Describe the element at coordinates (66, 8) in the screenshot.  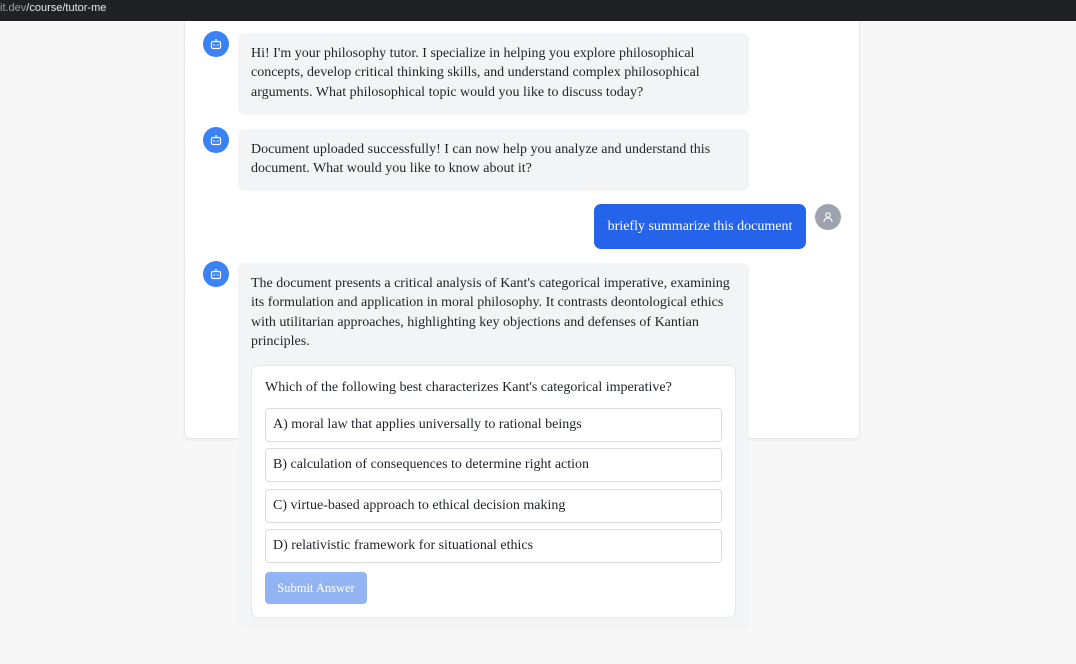
I see `url-path: /course/tutor-me` at that location.